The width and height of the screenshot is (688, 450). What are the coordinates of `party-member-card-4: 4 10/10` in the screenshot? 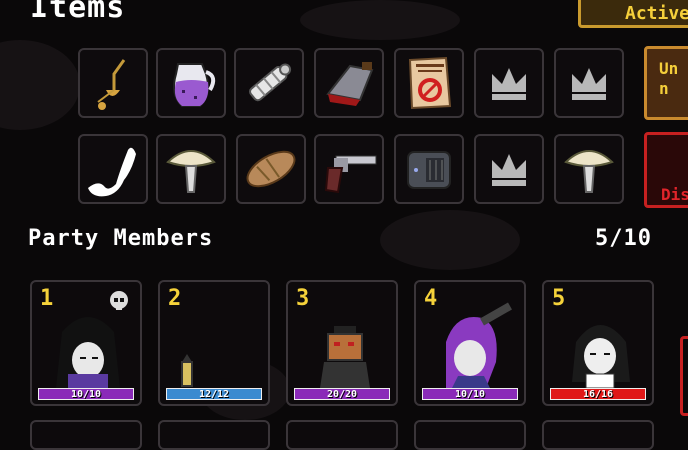 It's located at (470, 343).